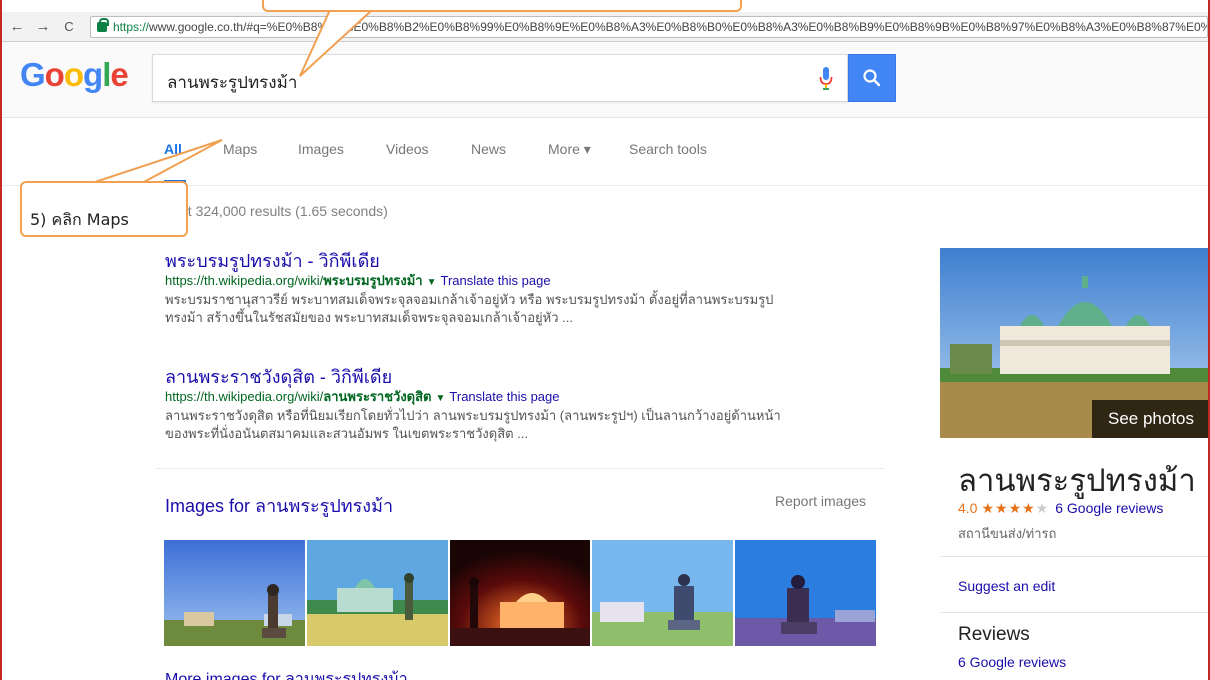 Image resolution: width=1210 pixels, height=680 pixels. Describe the element at coordinates (232, 82) in the screenshot. I see `search-query: ลานพระรูปทรงม้า` at that location.